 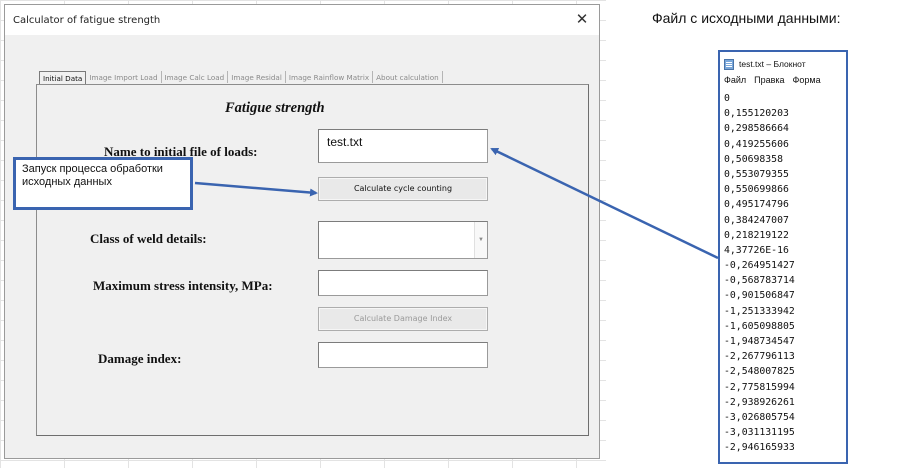 I want to click on notepad-line: 0, so click(x=727, y=98).